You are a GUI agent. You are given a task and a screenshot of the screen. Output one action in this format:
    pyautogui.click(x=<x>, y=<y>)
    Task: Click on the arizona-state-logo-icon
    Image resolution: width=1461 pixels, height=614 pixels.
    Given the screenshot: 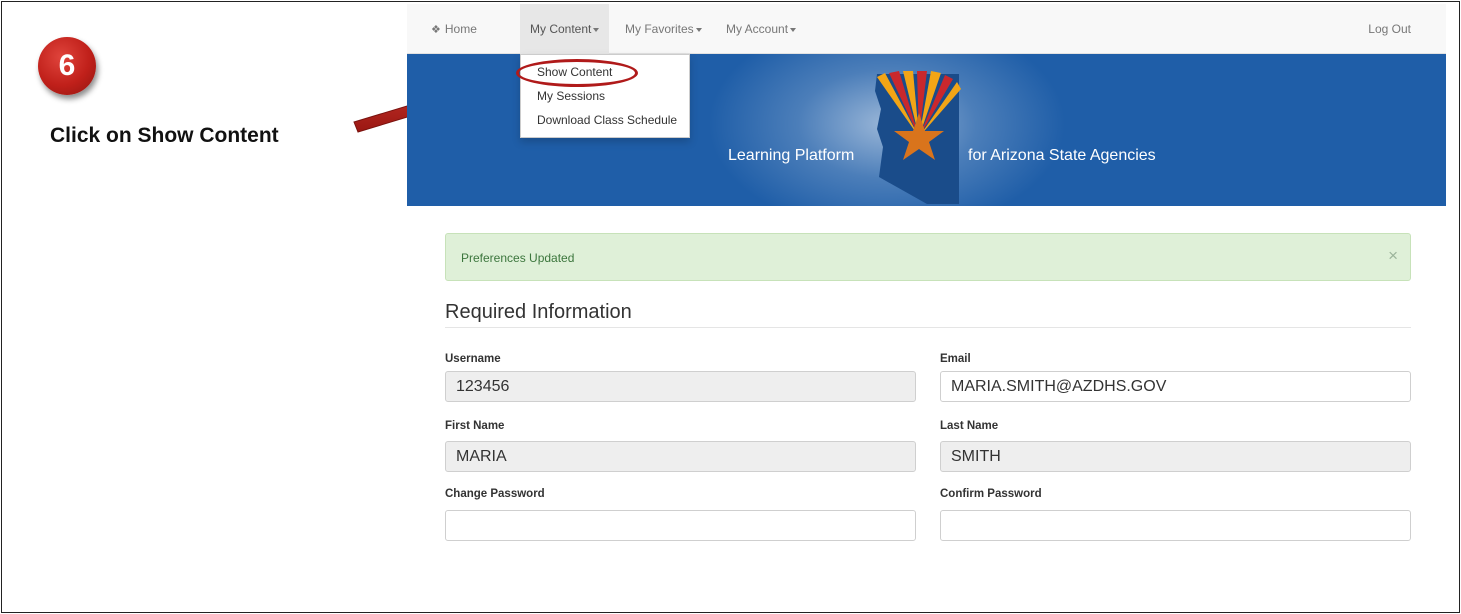 What is the action you would take?
    pyautogui.click(x=918, y=137)
    